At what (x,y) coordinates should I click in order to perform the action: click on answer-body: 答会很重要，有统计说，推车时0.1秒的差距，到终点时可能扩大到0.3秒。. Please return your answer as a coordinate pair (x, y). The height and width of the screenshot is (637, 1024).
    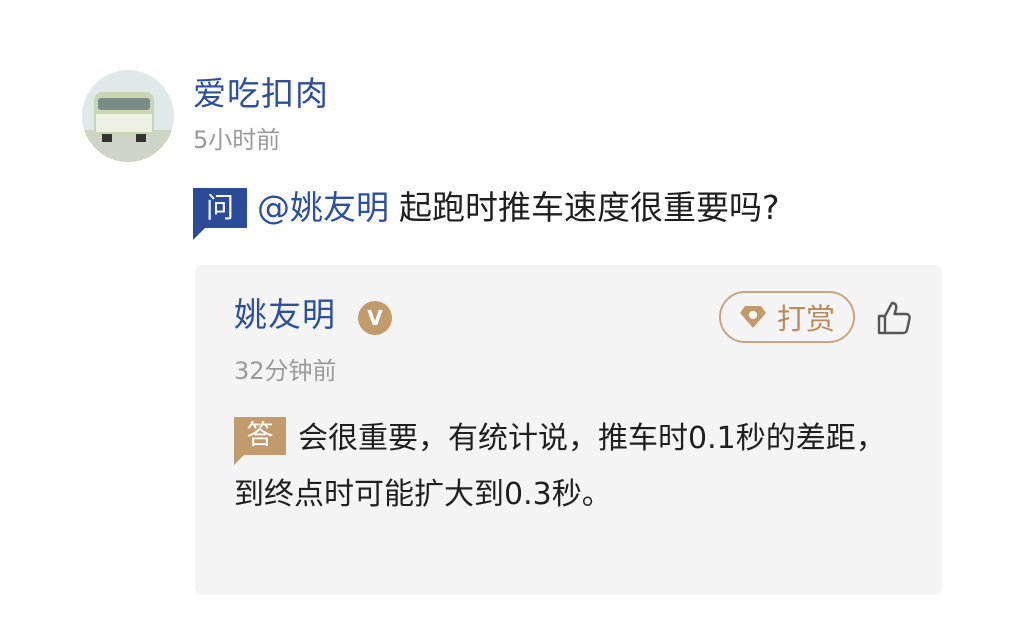
    Looking at the image, I should click on (574, 467).